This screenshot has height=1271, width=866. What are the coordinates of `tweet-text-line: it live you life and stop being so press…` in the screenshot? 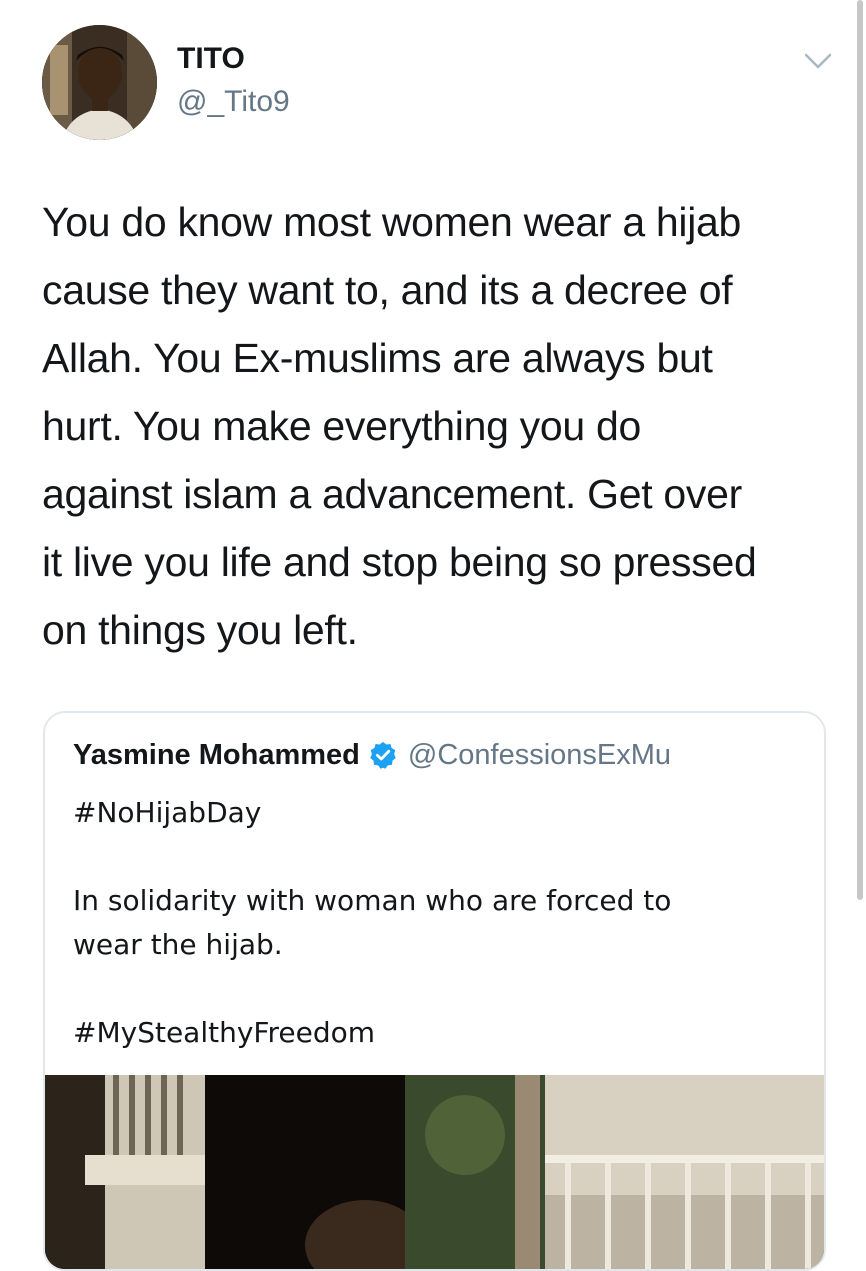 It's located at (399, 562).